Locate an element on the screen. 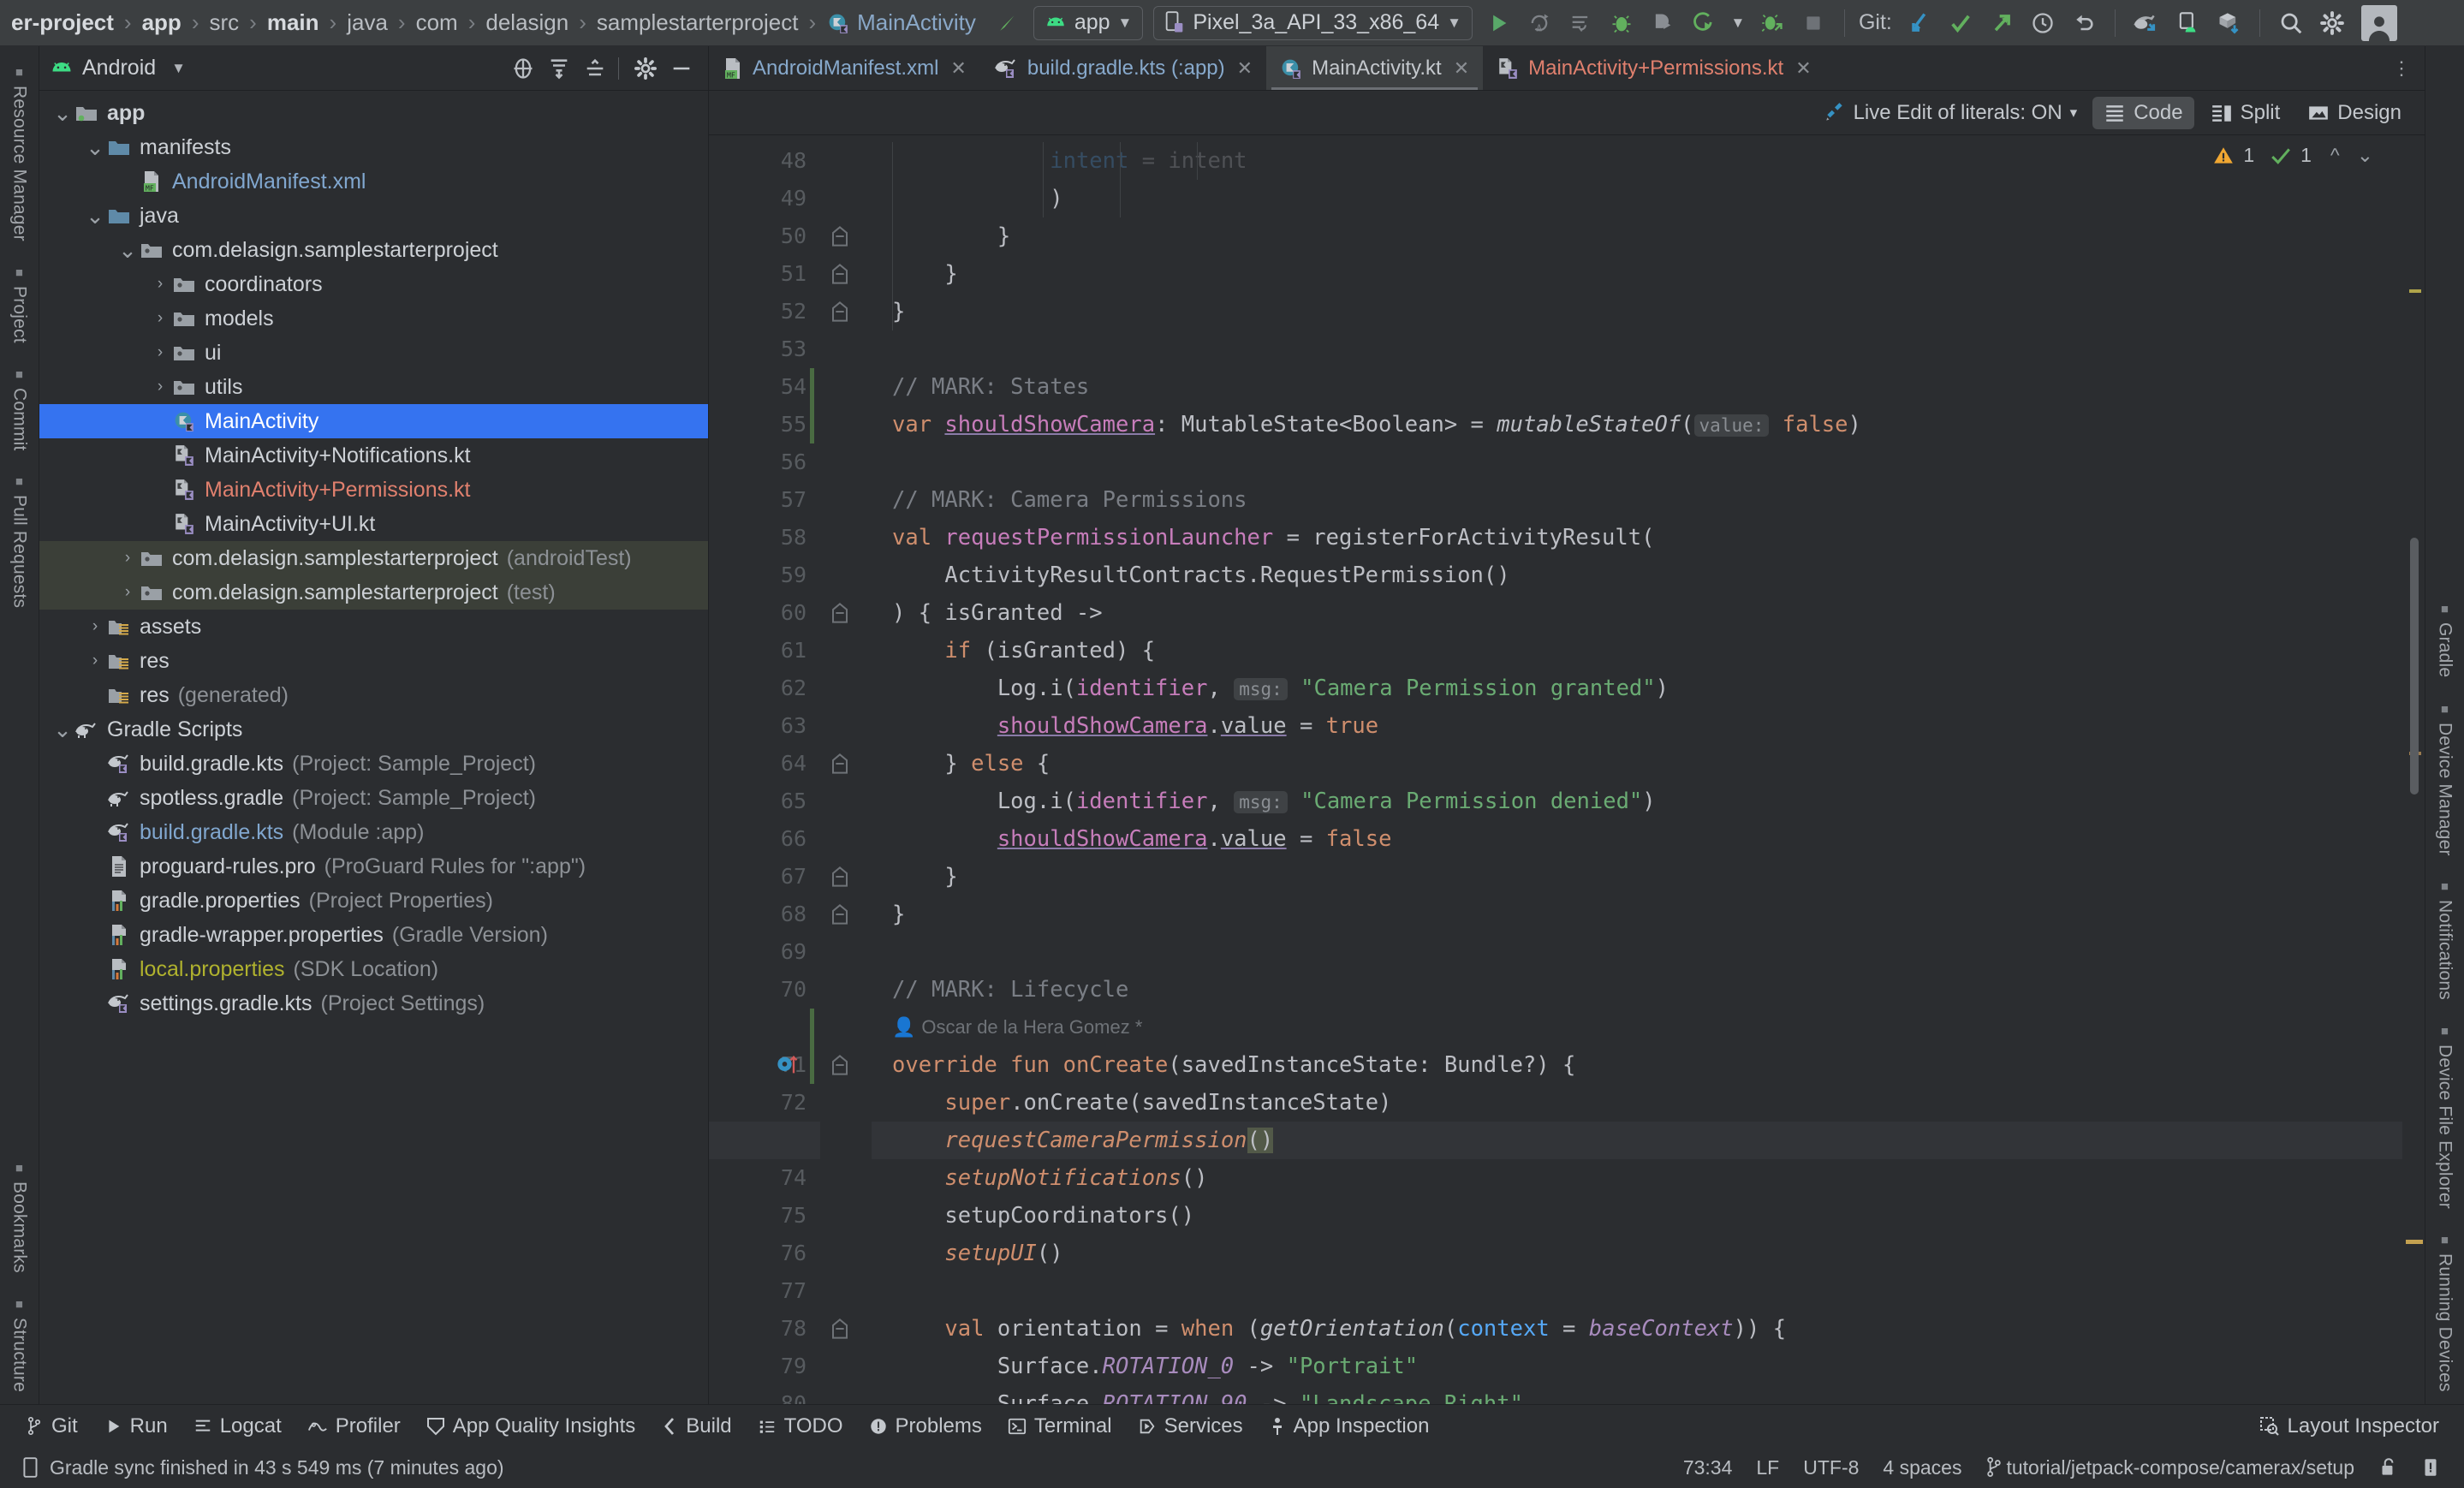 The width and height of the screenshot is (2464, 1488). code-line: if (isGranted) { is located at coordinates (1024, 651).